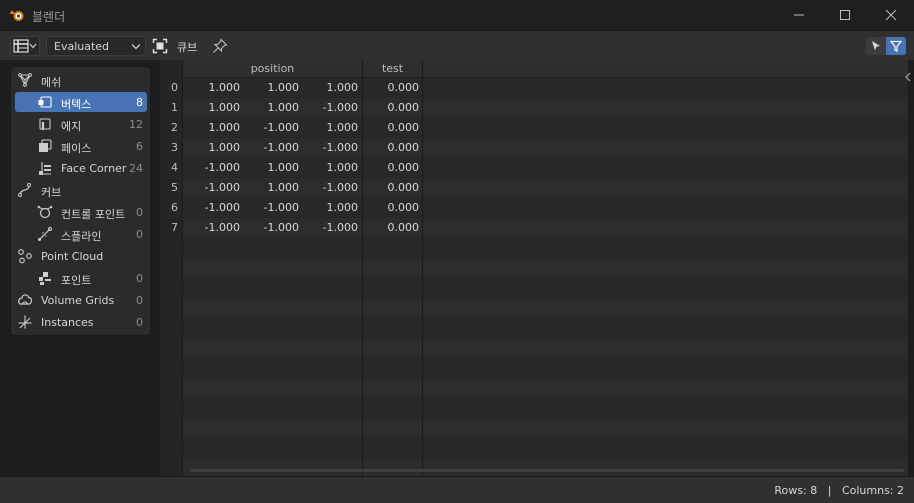  I want to click on dataset-item-label: 버텍스, so click(76, 104).